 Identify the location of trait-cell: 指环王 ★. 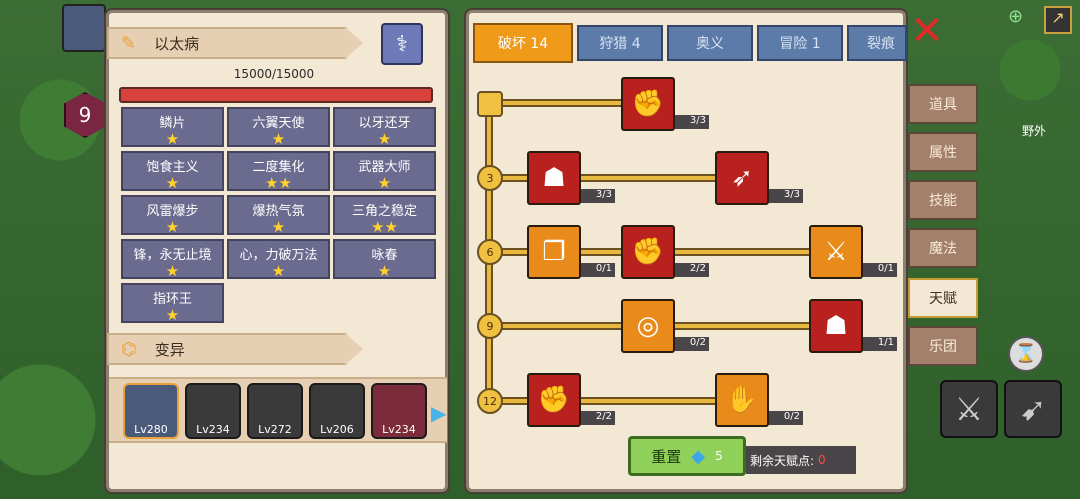
(172, 303).